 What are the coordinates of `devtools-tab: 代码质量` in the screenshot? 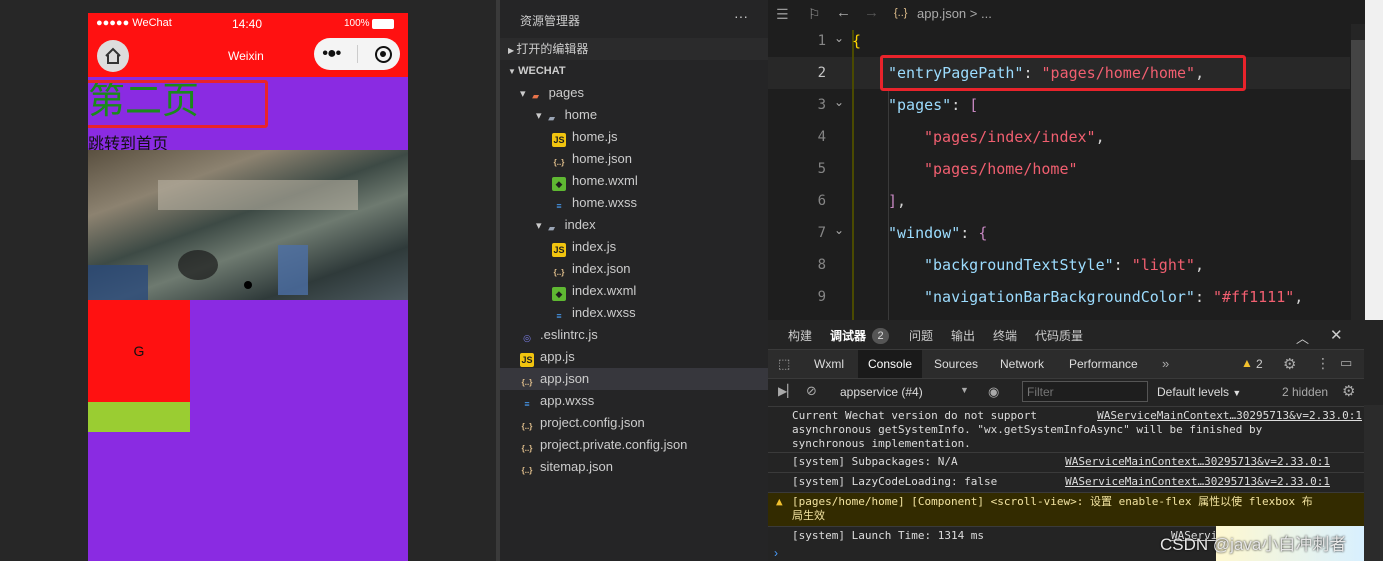 It's located at (1059, 336).